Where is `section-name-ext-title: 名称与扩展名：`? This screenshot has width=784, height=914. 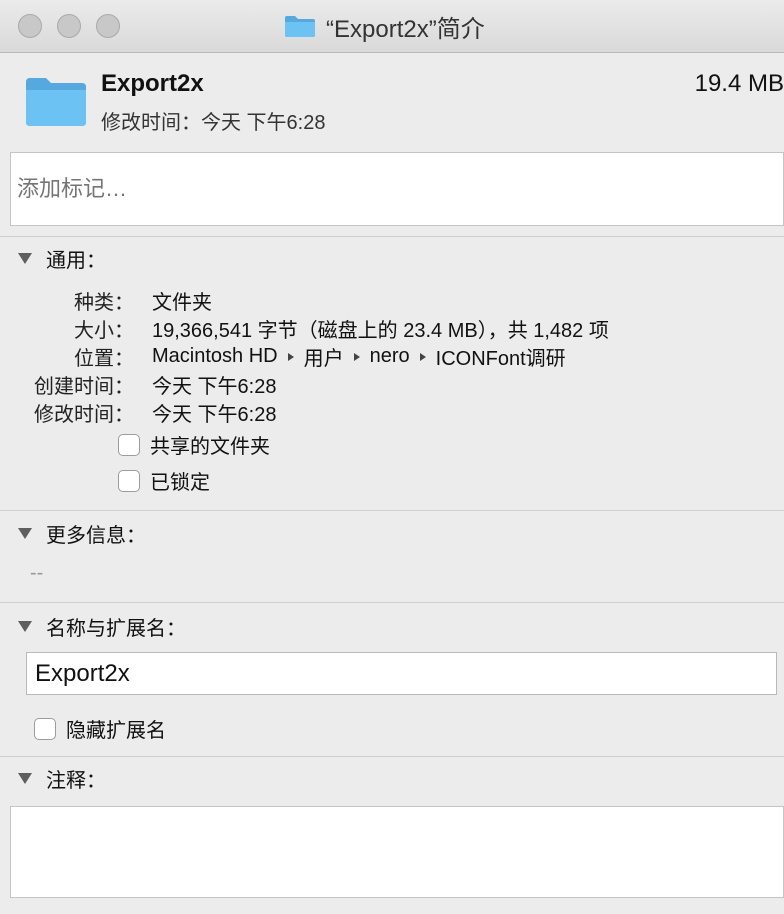
section-name-ext-title: 名称与扩展名： is located at coordinates (116, 629).